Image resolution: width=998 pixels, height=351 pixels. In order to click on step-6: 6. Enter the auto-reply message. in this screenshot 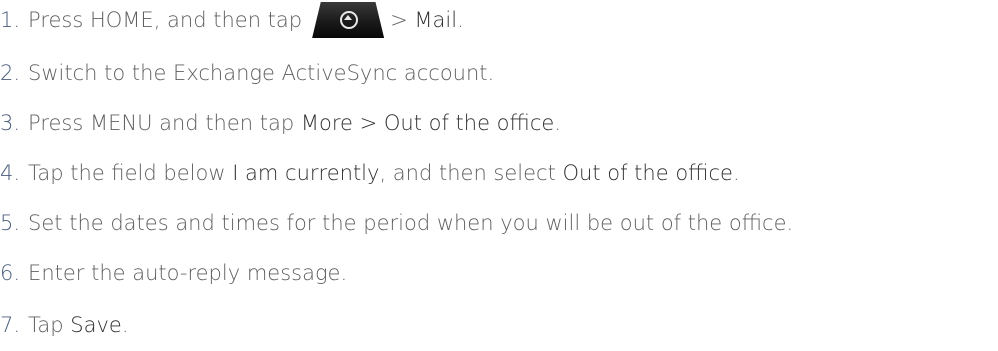, I will do `click(173, 273)`.